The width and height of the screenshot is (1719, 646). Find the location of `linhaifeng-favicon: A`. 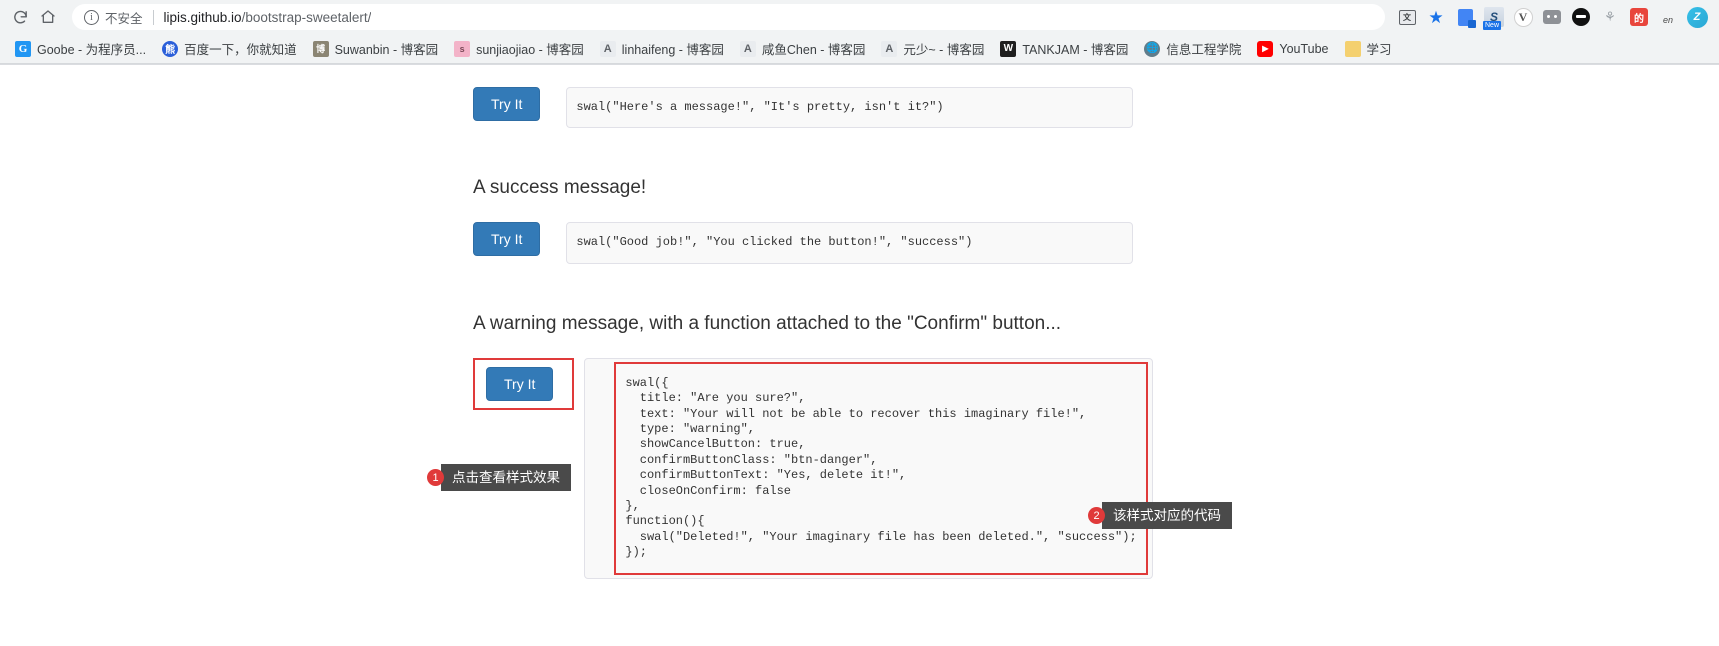

linhaifeng-favicon: A is located at coordinates (607, 48).